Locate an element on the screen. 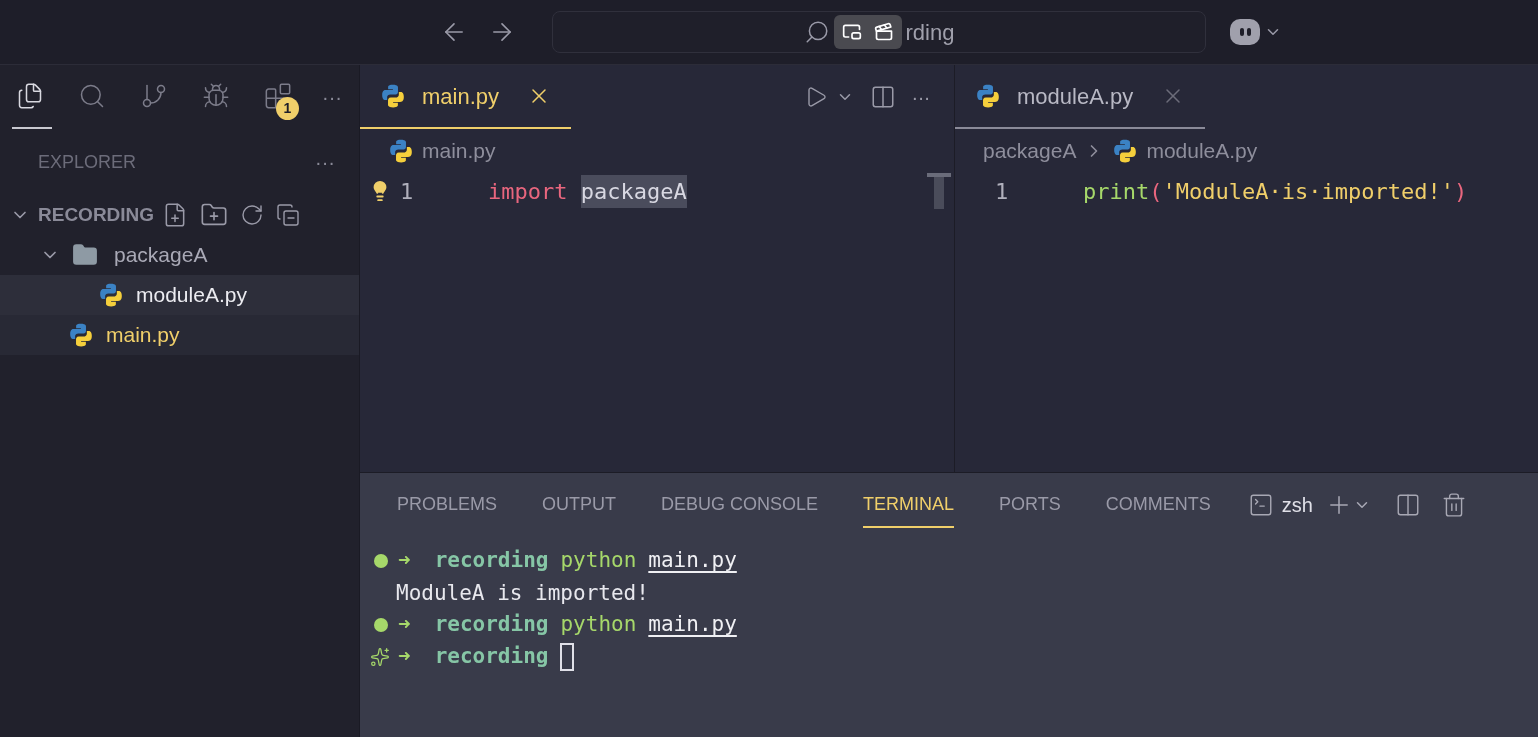 The image size is (1538, 737). folder-name: RECORDING is located at coordinates (96, 215).